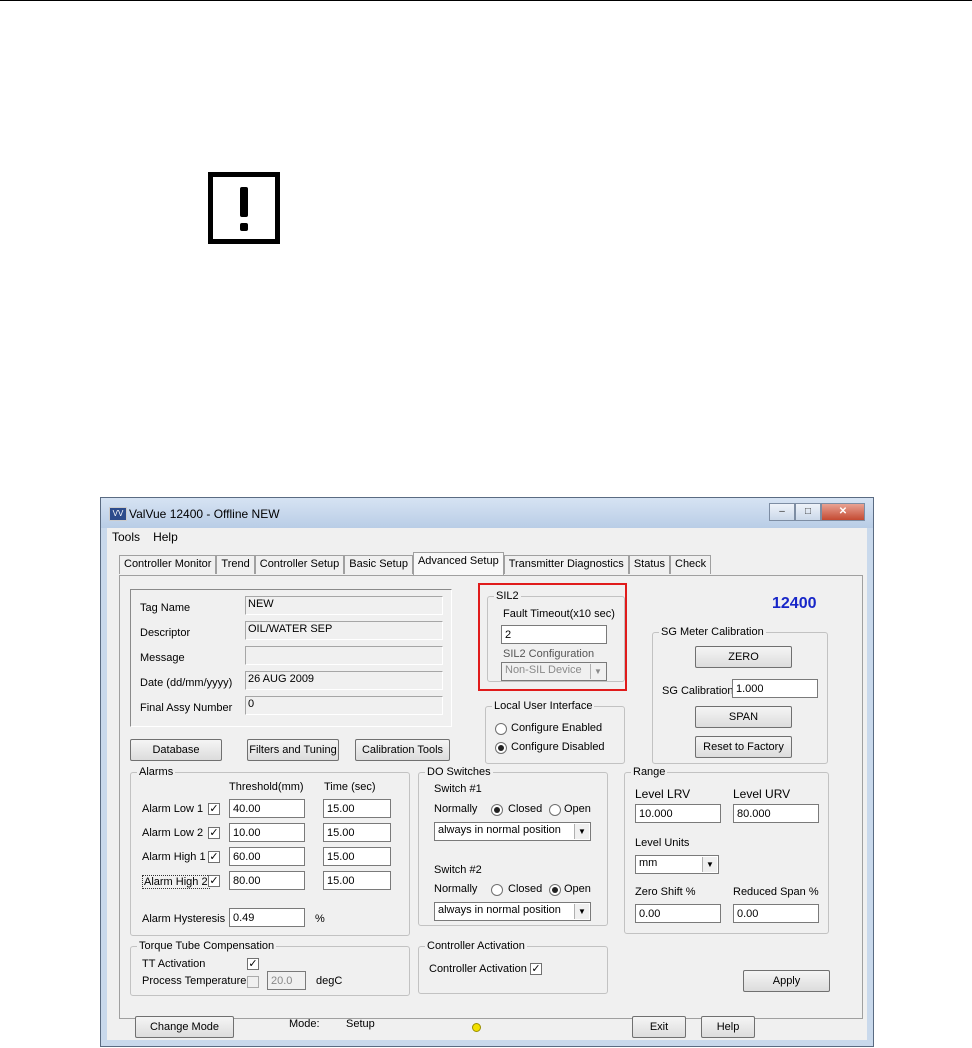 The height and width of the screenshot is (1048, 972). Describe the element at coordinates (678, 813) in the screenshot. I see `level-lrv-input` at that location.